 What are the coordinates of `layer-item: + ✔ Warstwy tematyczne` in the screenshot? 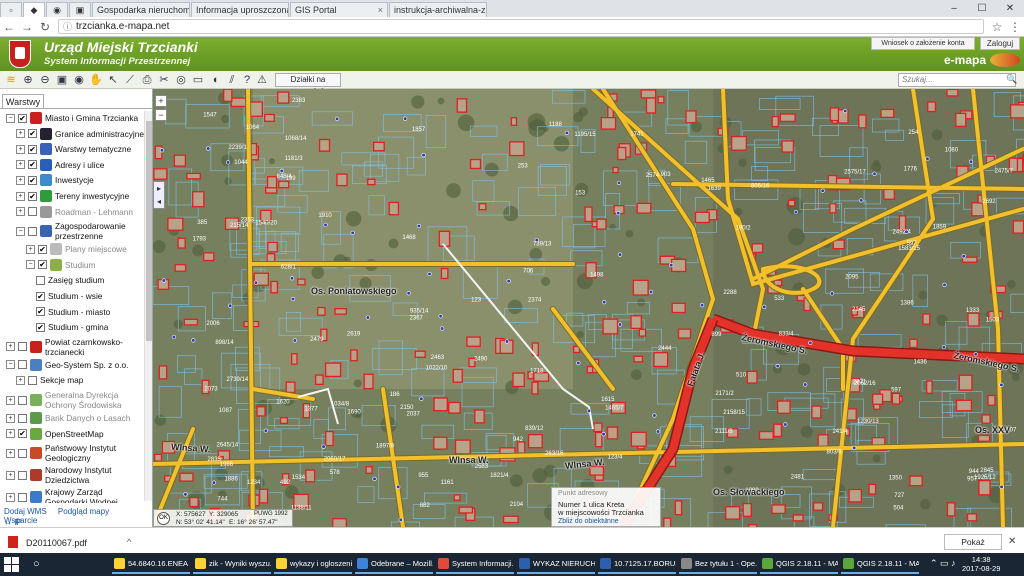 It's located at (80, 149).